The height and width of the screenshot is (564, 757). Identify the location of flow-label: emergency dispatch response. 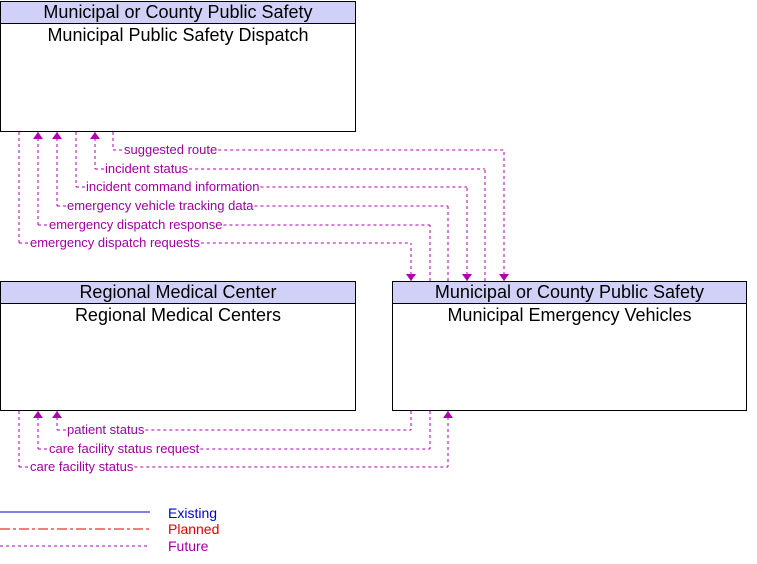
(135, 224).